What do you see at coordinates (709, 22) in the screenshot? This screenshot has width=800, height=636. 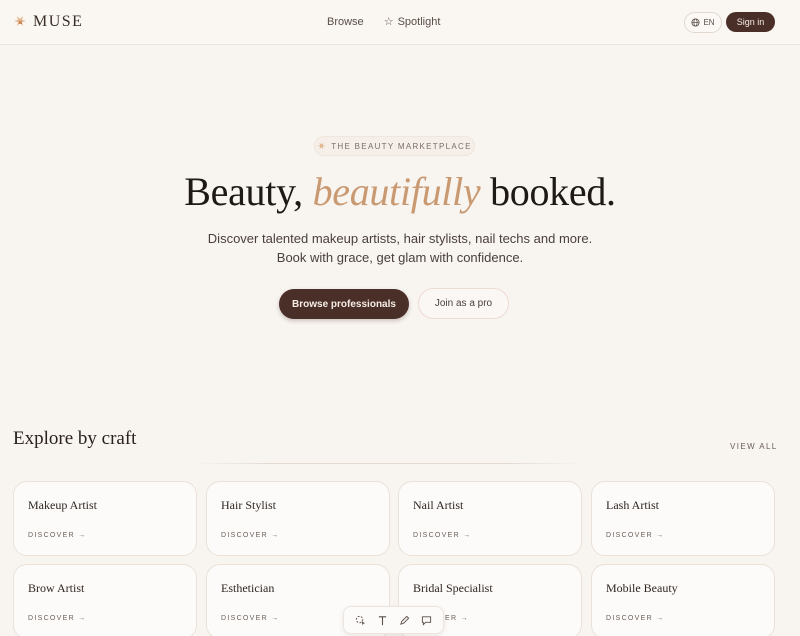 I see `language-label: EN` at bounding box center [709, 22].